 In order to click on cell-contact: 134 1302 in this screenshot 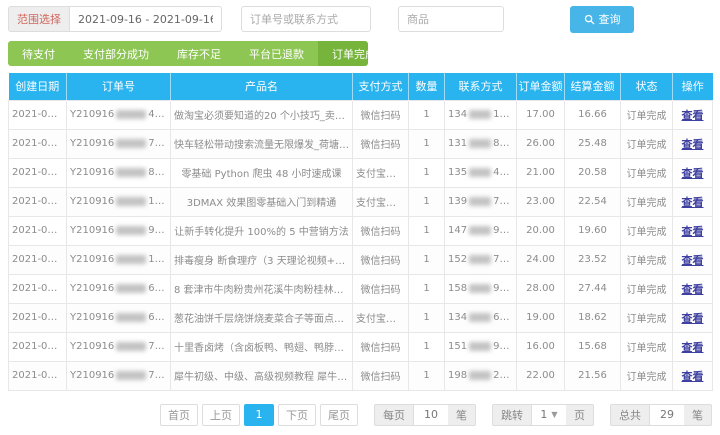, I will do `click(480, 114)`.